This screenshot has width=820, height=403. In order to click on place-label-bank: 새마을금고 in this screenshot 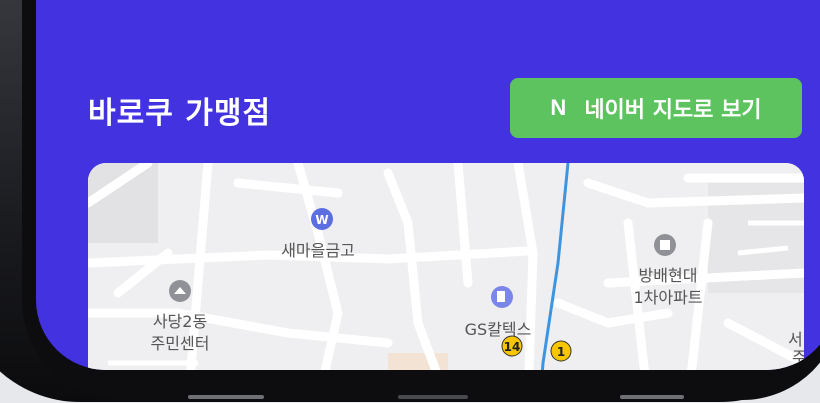, I will do `click(318, 250)`.